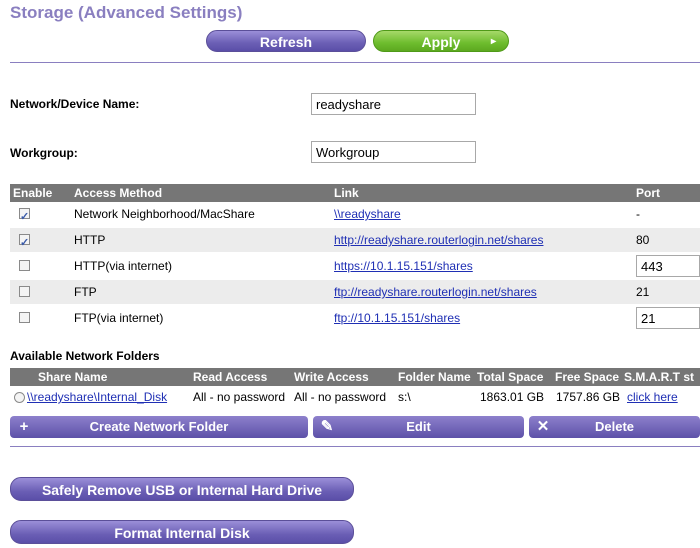 This screenshot has height=548, width=700. Describe the element at coordinates (643, 240) in the screenshot. I see `port-value: 80` at that location.